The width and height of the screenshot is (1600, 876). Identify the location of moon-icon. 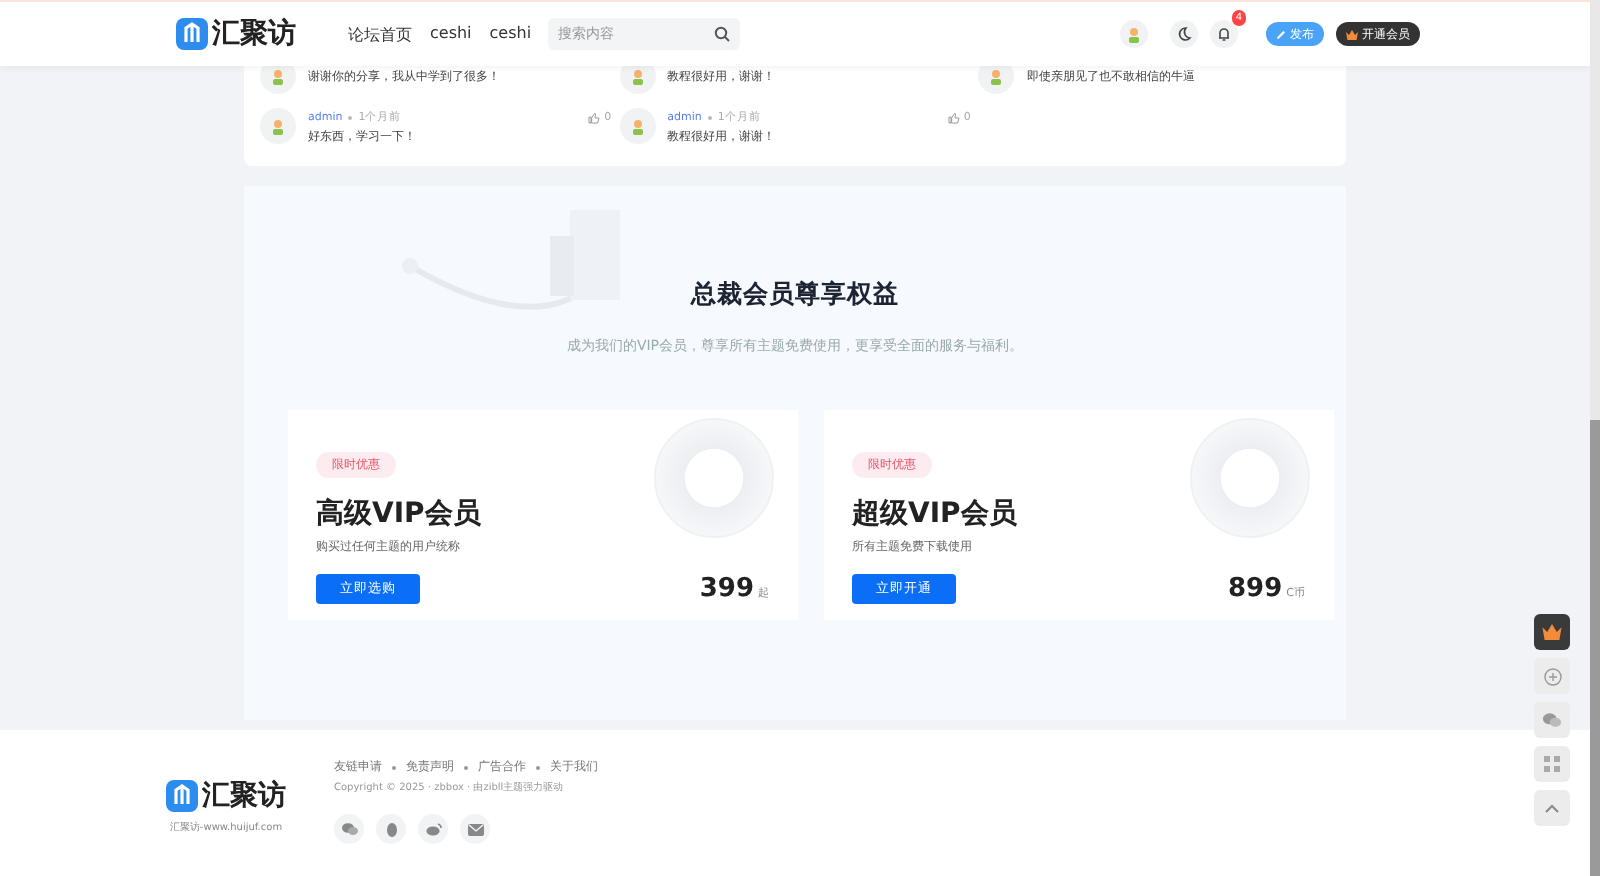
(1184, 34).